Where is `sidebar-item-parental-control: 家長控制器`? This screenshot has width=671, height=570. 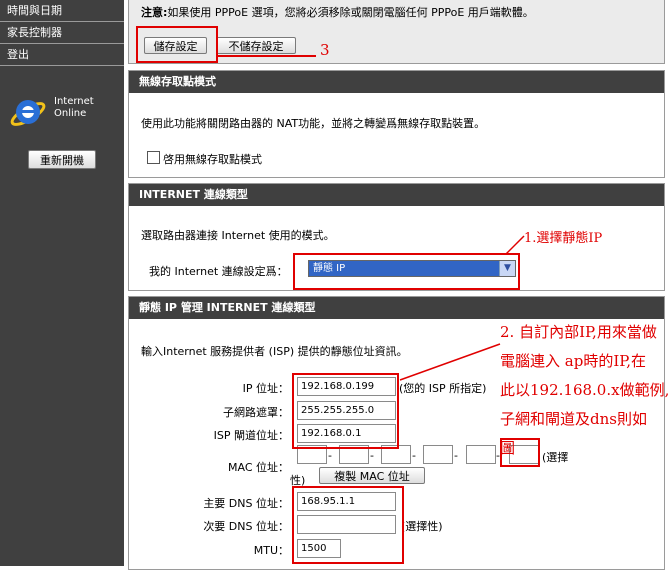
sidebar-item-parental-control: 家長控制器 is located at coordinates (62, 33).